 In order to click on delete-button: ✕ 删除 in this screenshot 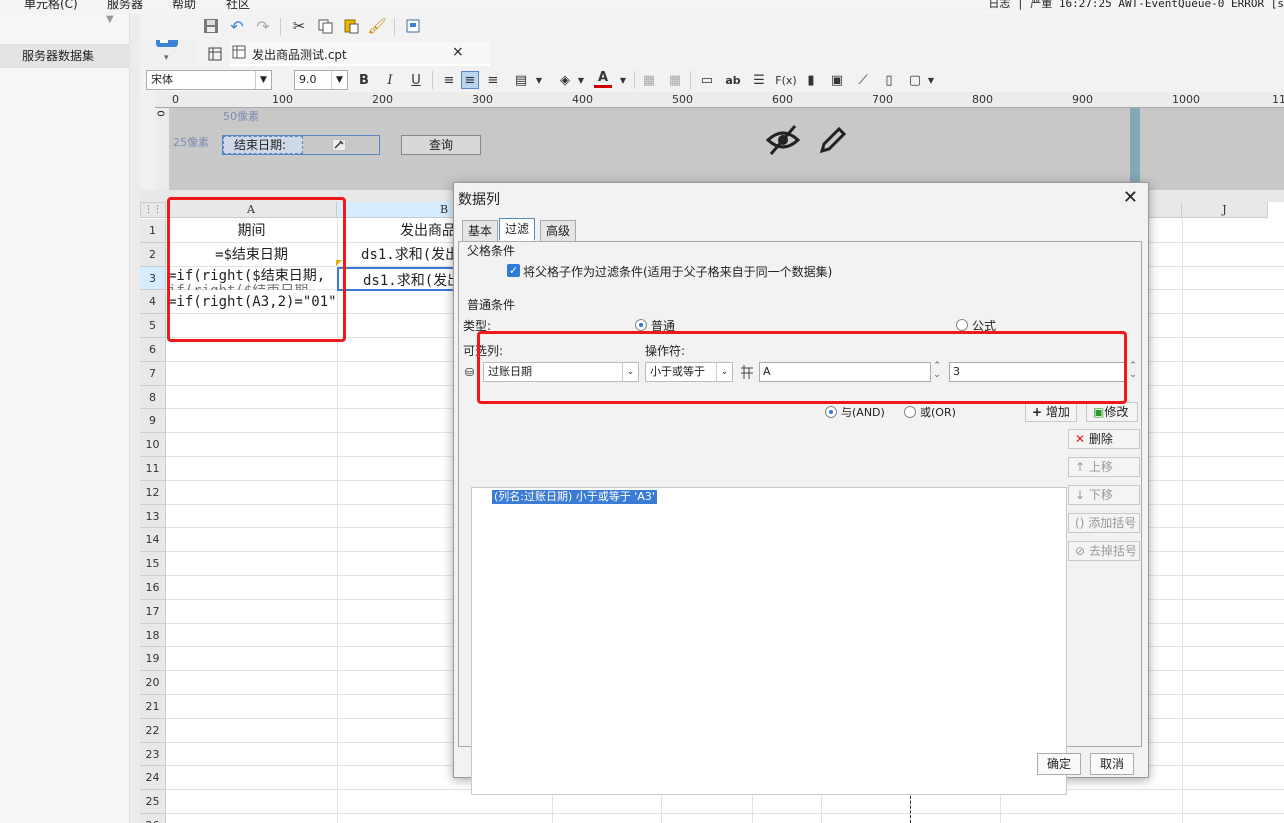, I will do `click(1104, 439)`.